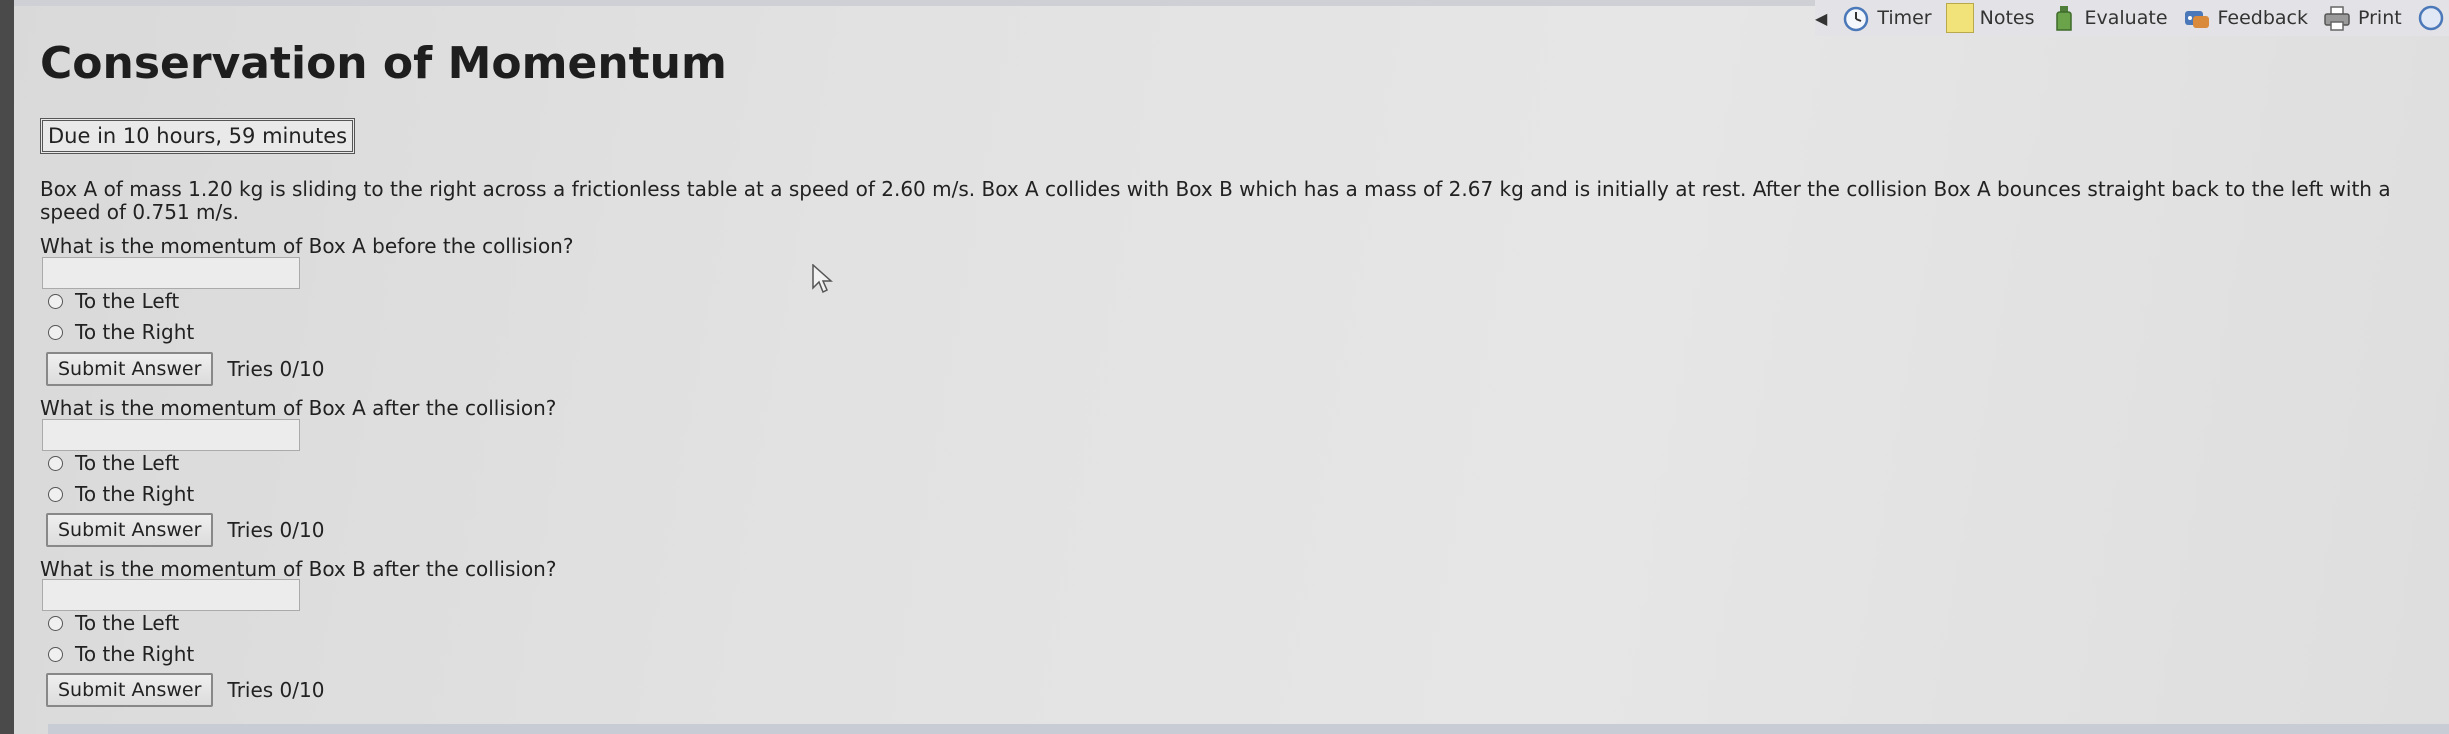 This screenshot has height=734, width=2449. I want to click on question-3-submit-button: Submit Answer, so click(130, 690).